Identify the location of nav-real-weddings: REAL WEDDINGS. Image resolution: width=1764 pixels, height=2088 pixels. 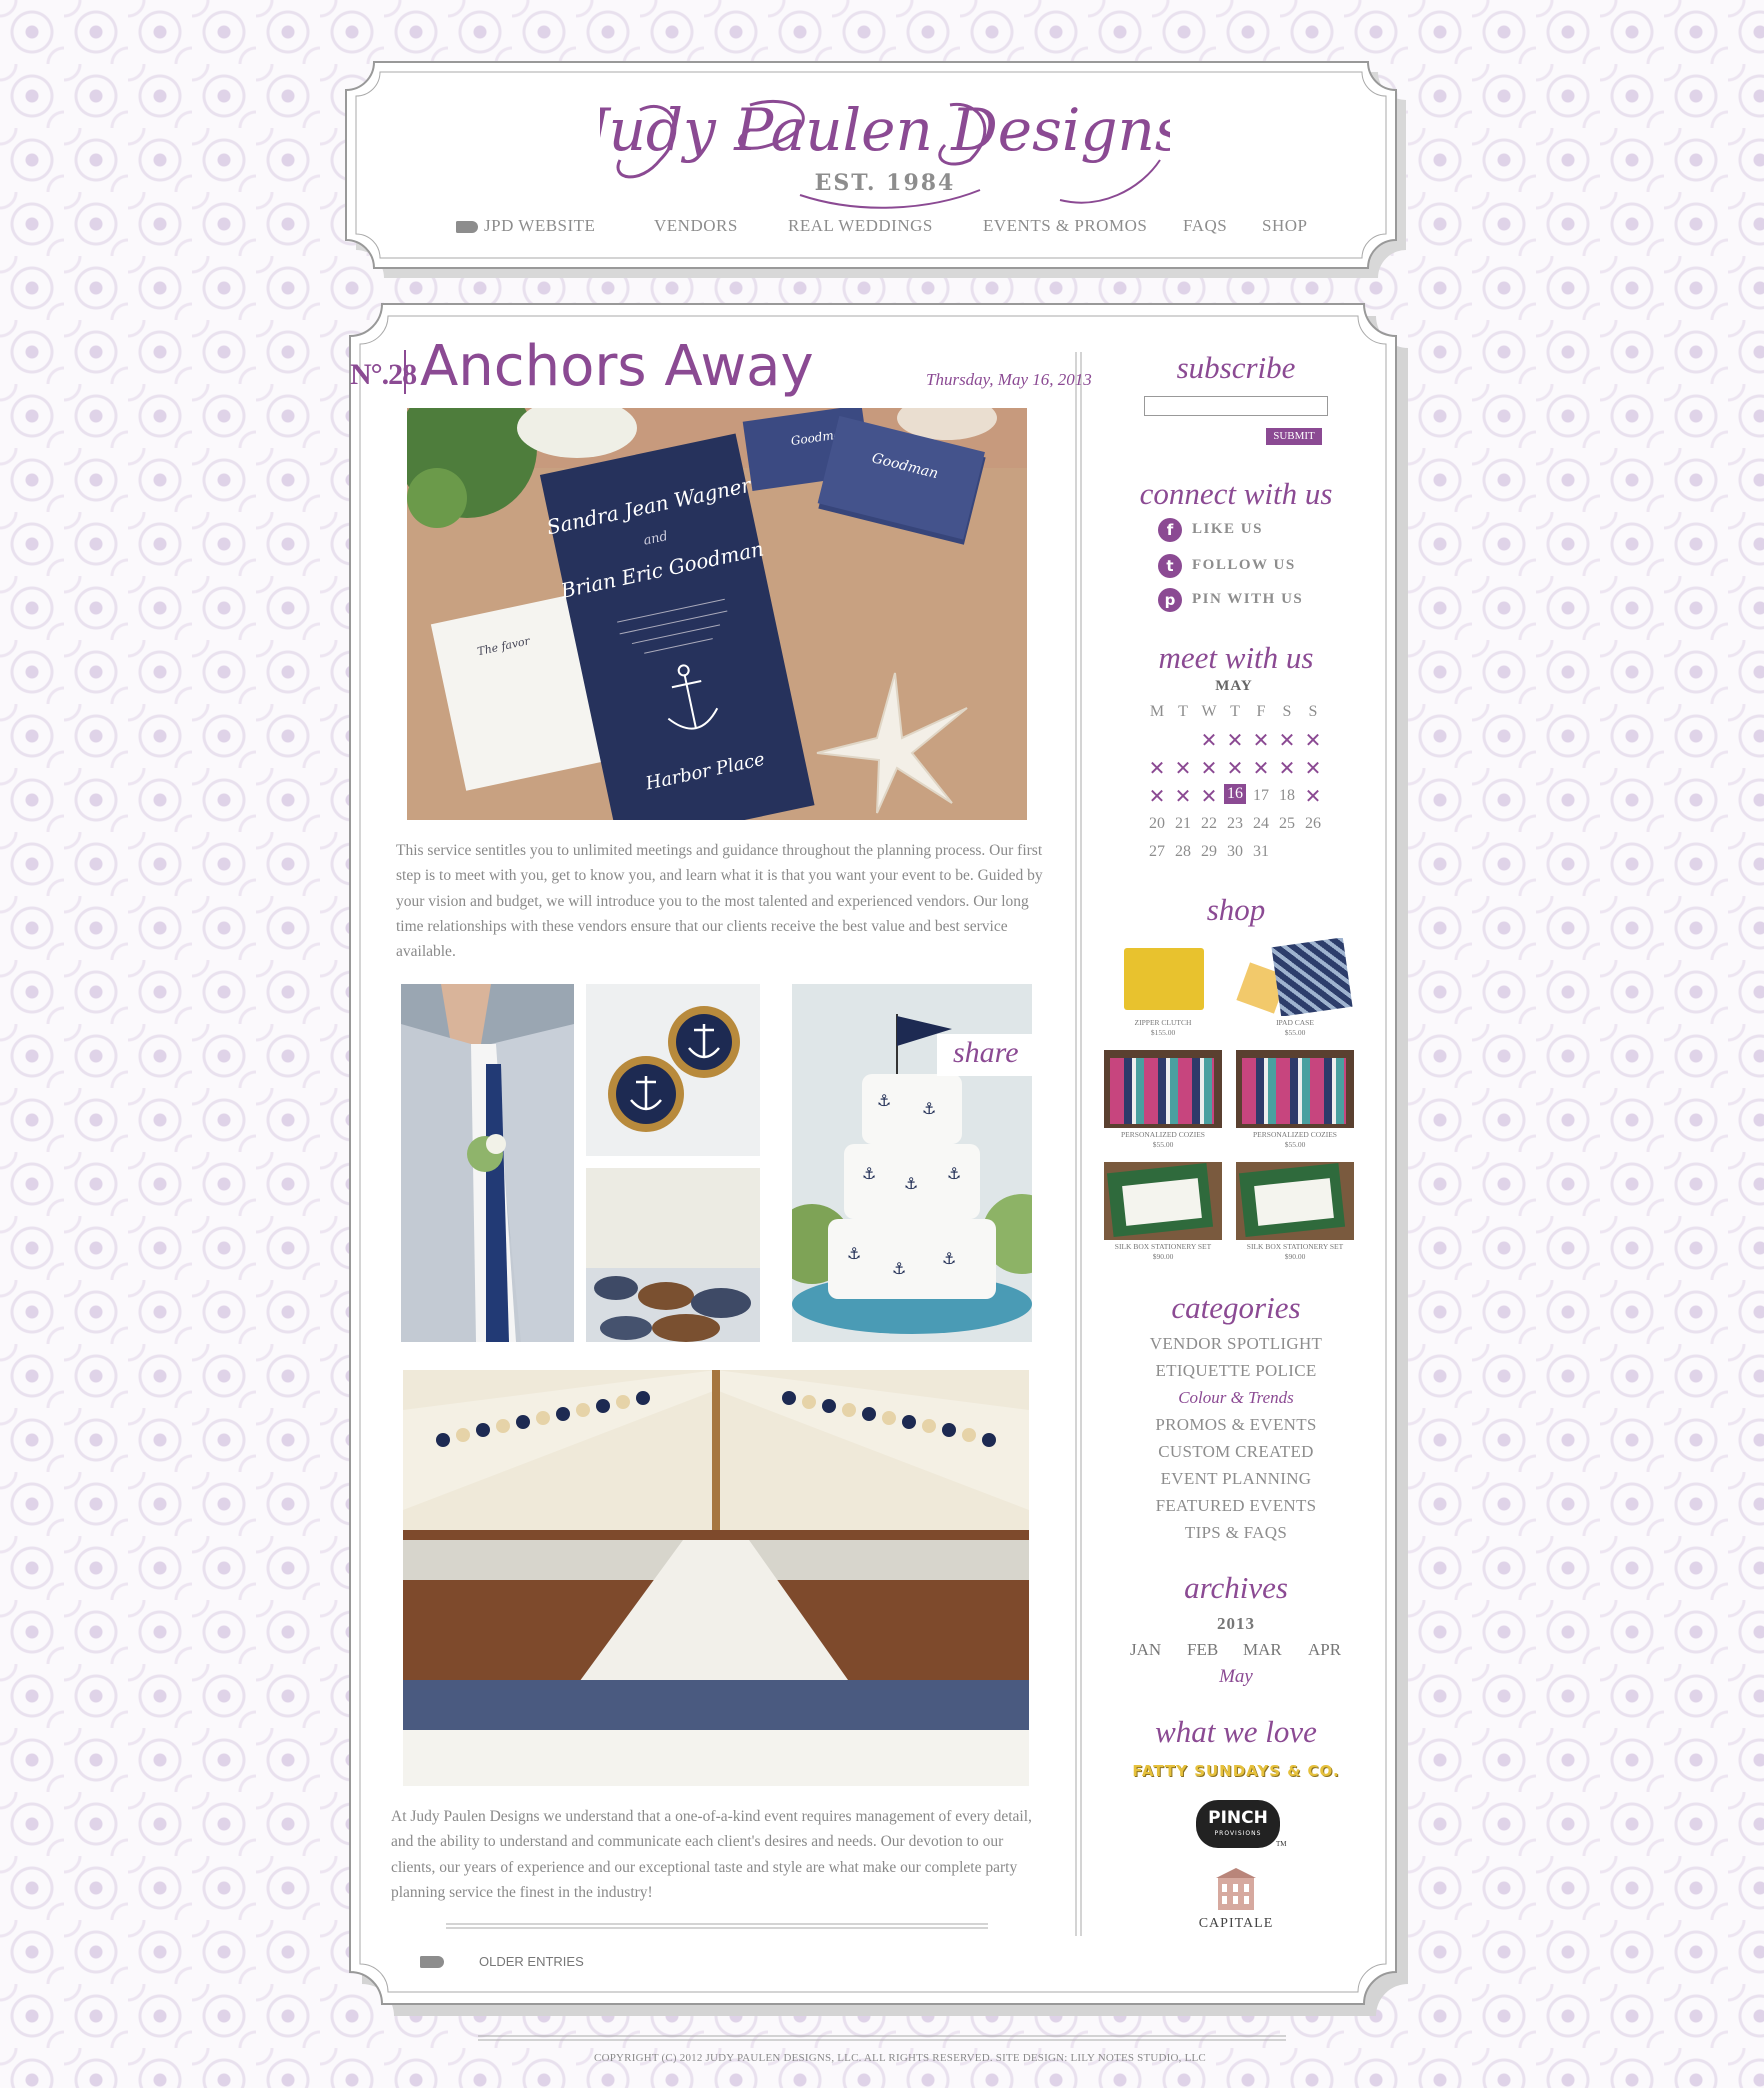
(860, 226).